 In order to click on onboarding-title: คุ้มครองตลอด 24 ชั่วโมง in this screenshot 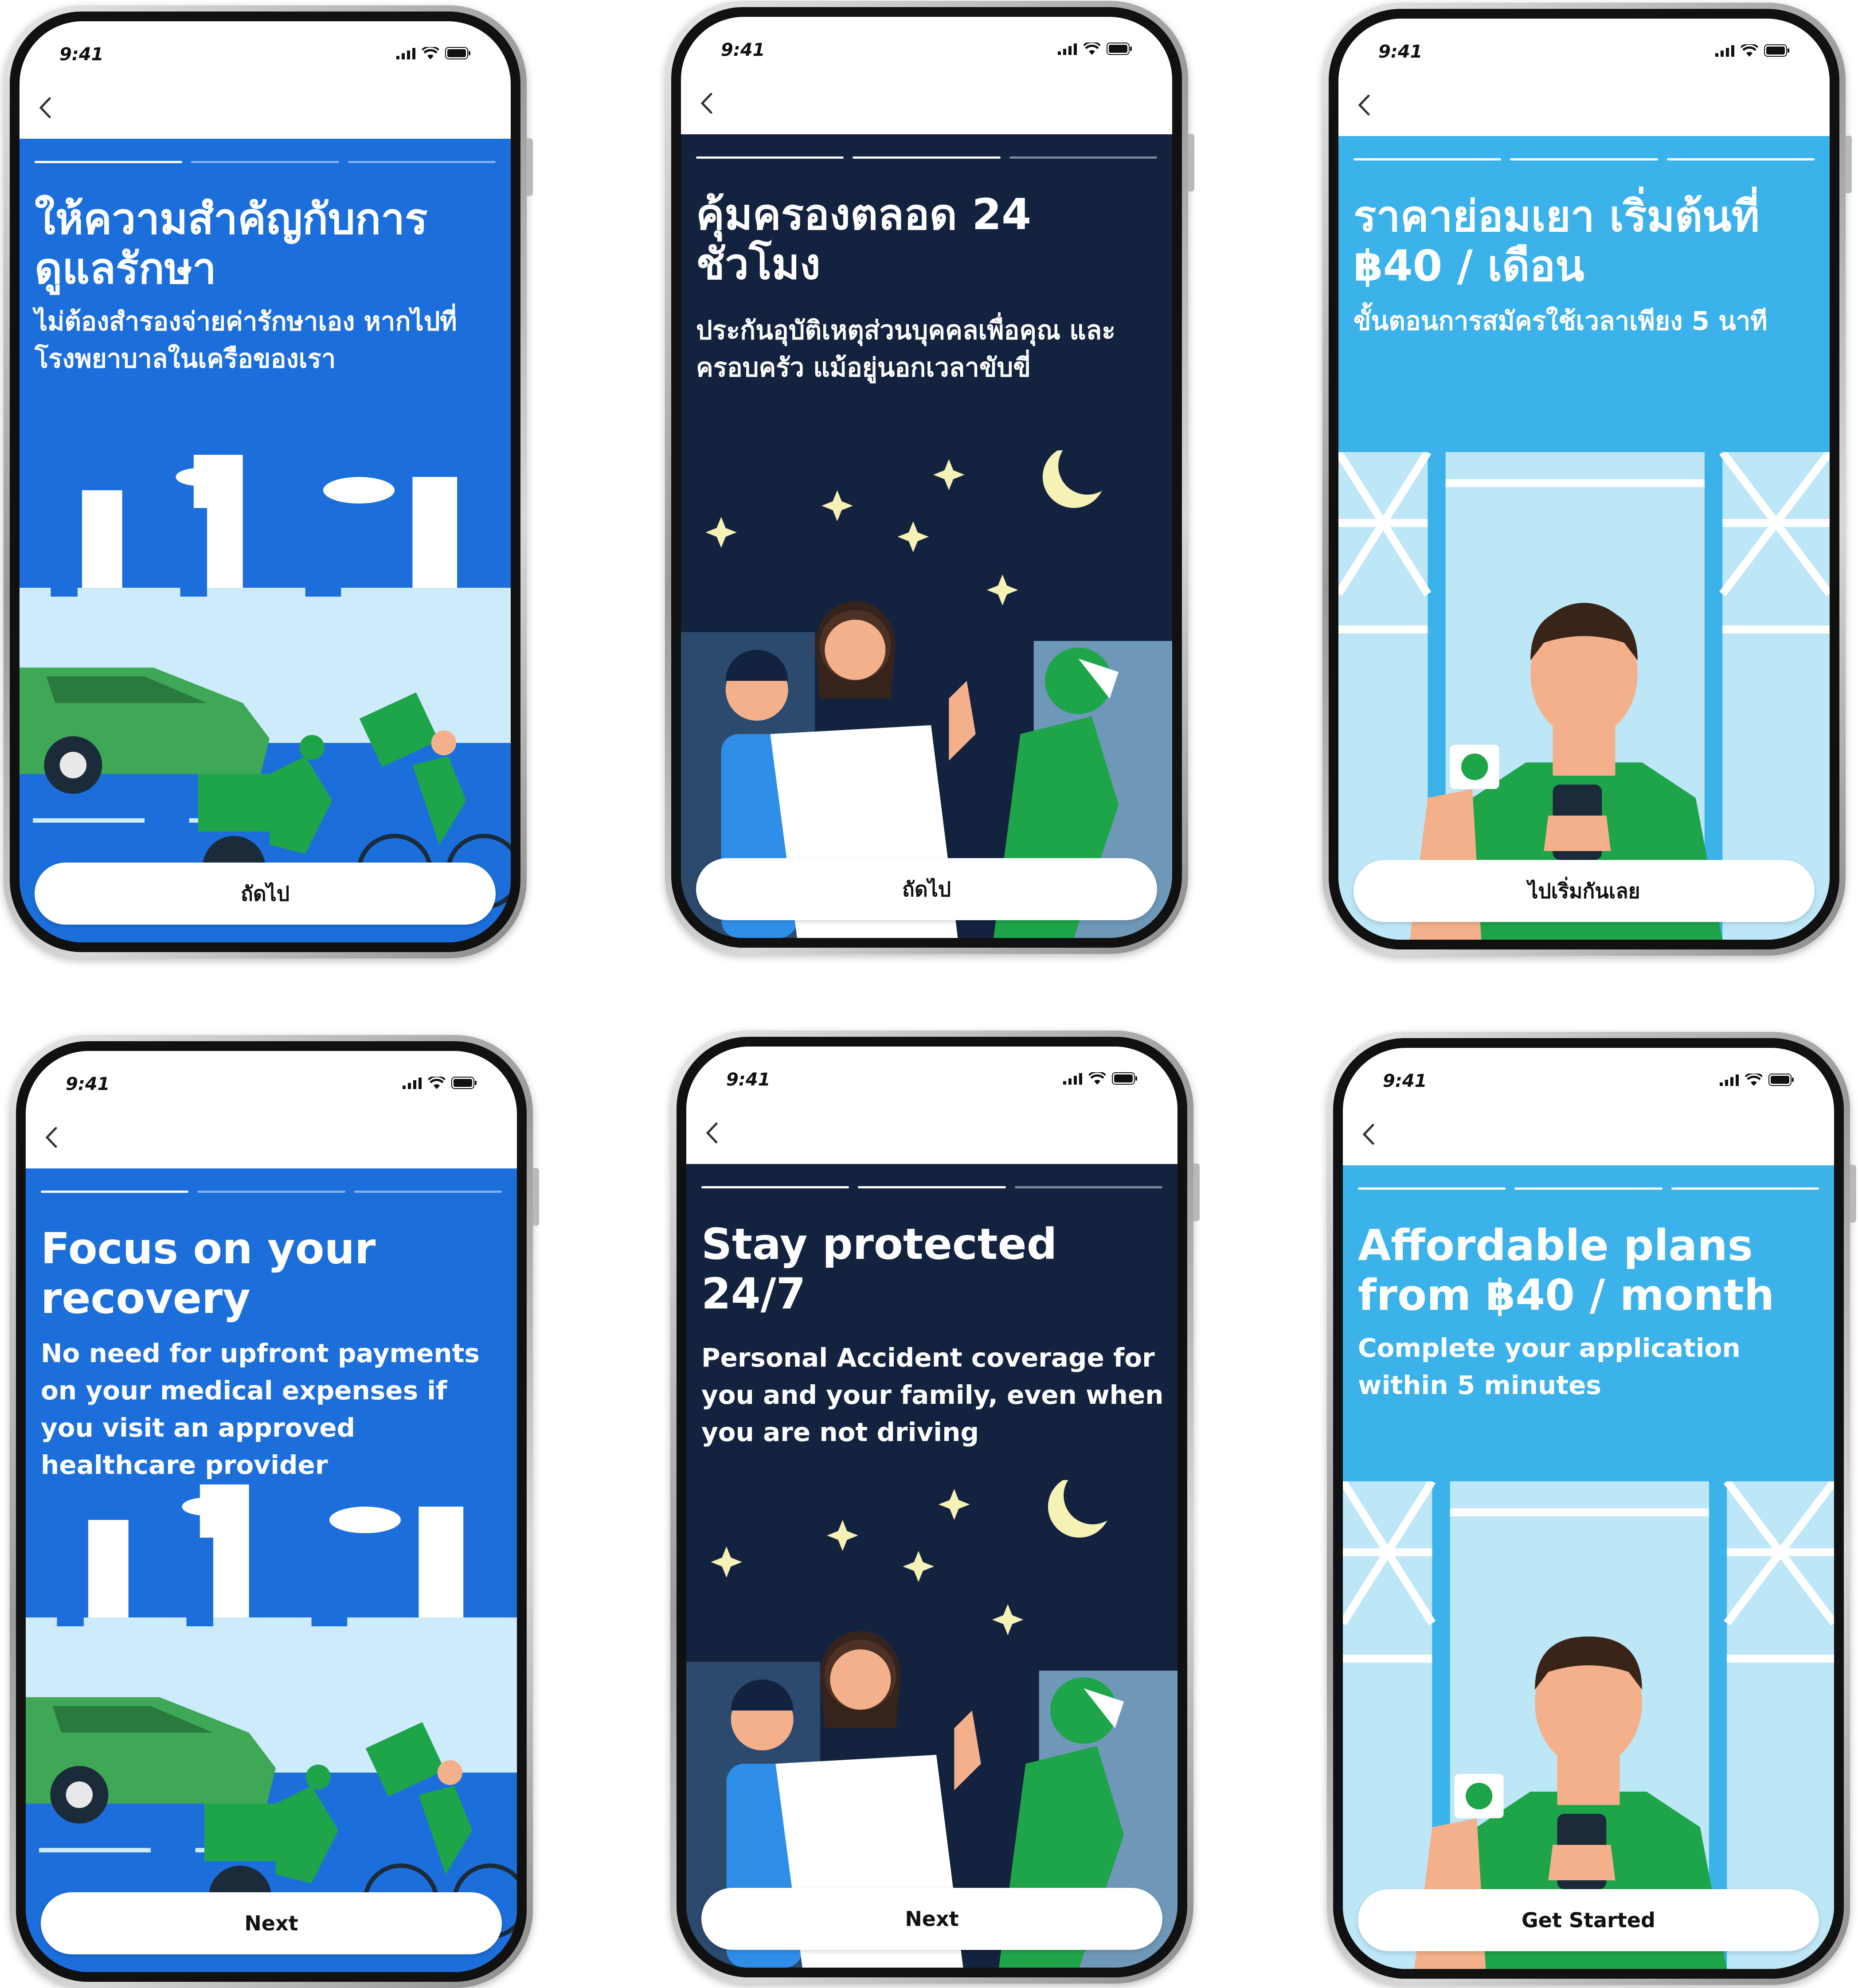, I will do `click(863, 240)`.